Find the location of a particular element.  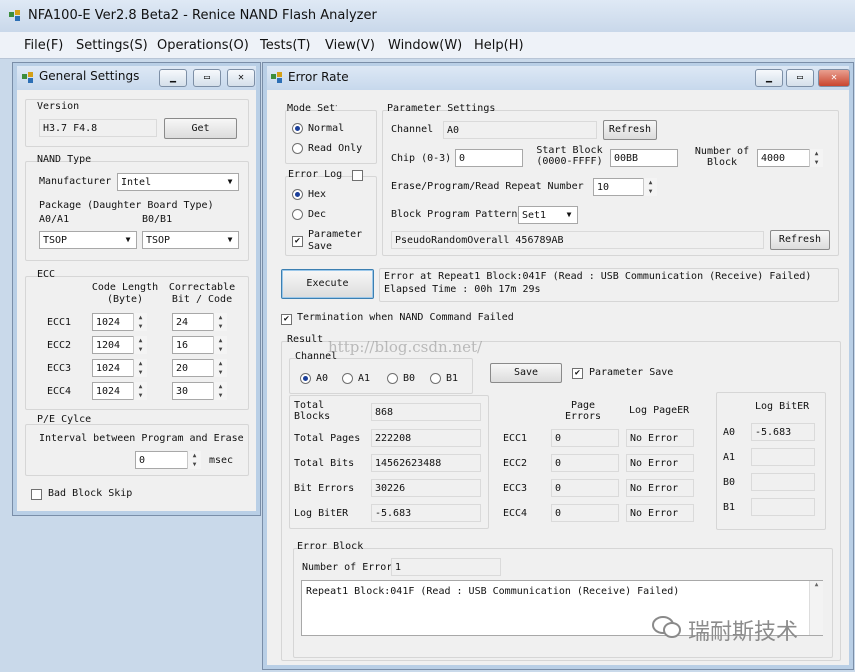

mode-label: Mode Setting is located at coordinates (312, 108).